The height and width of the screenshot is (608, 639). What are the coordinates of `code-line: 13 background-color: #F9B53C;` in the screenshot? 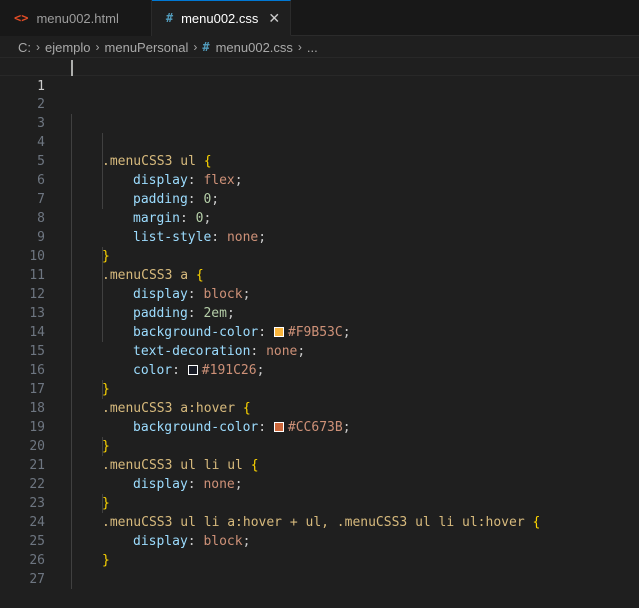 It's located at (319, 312).